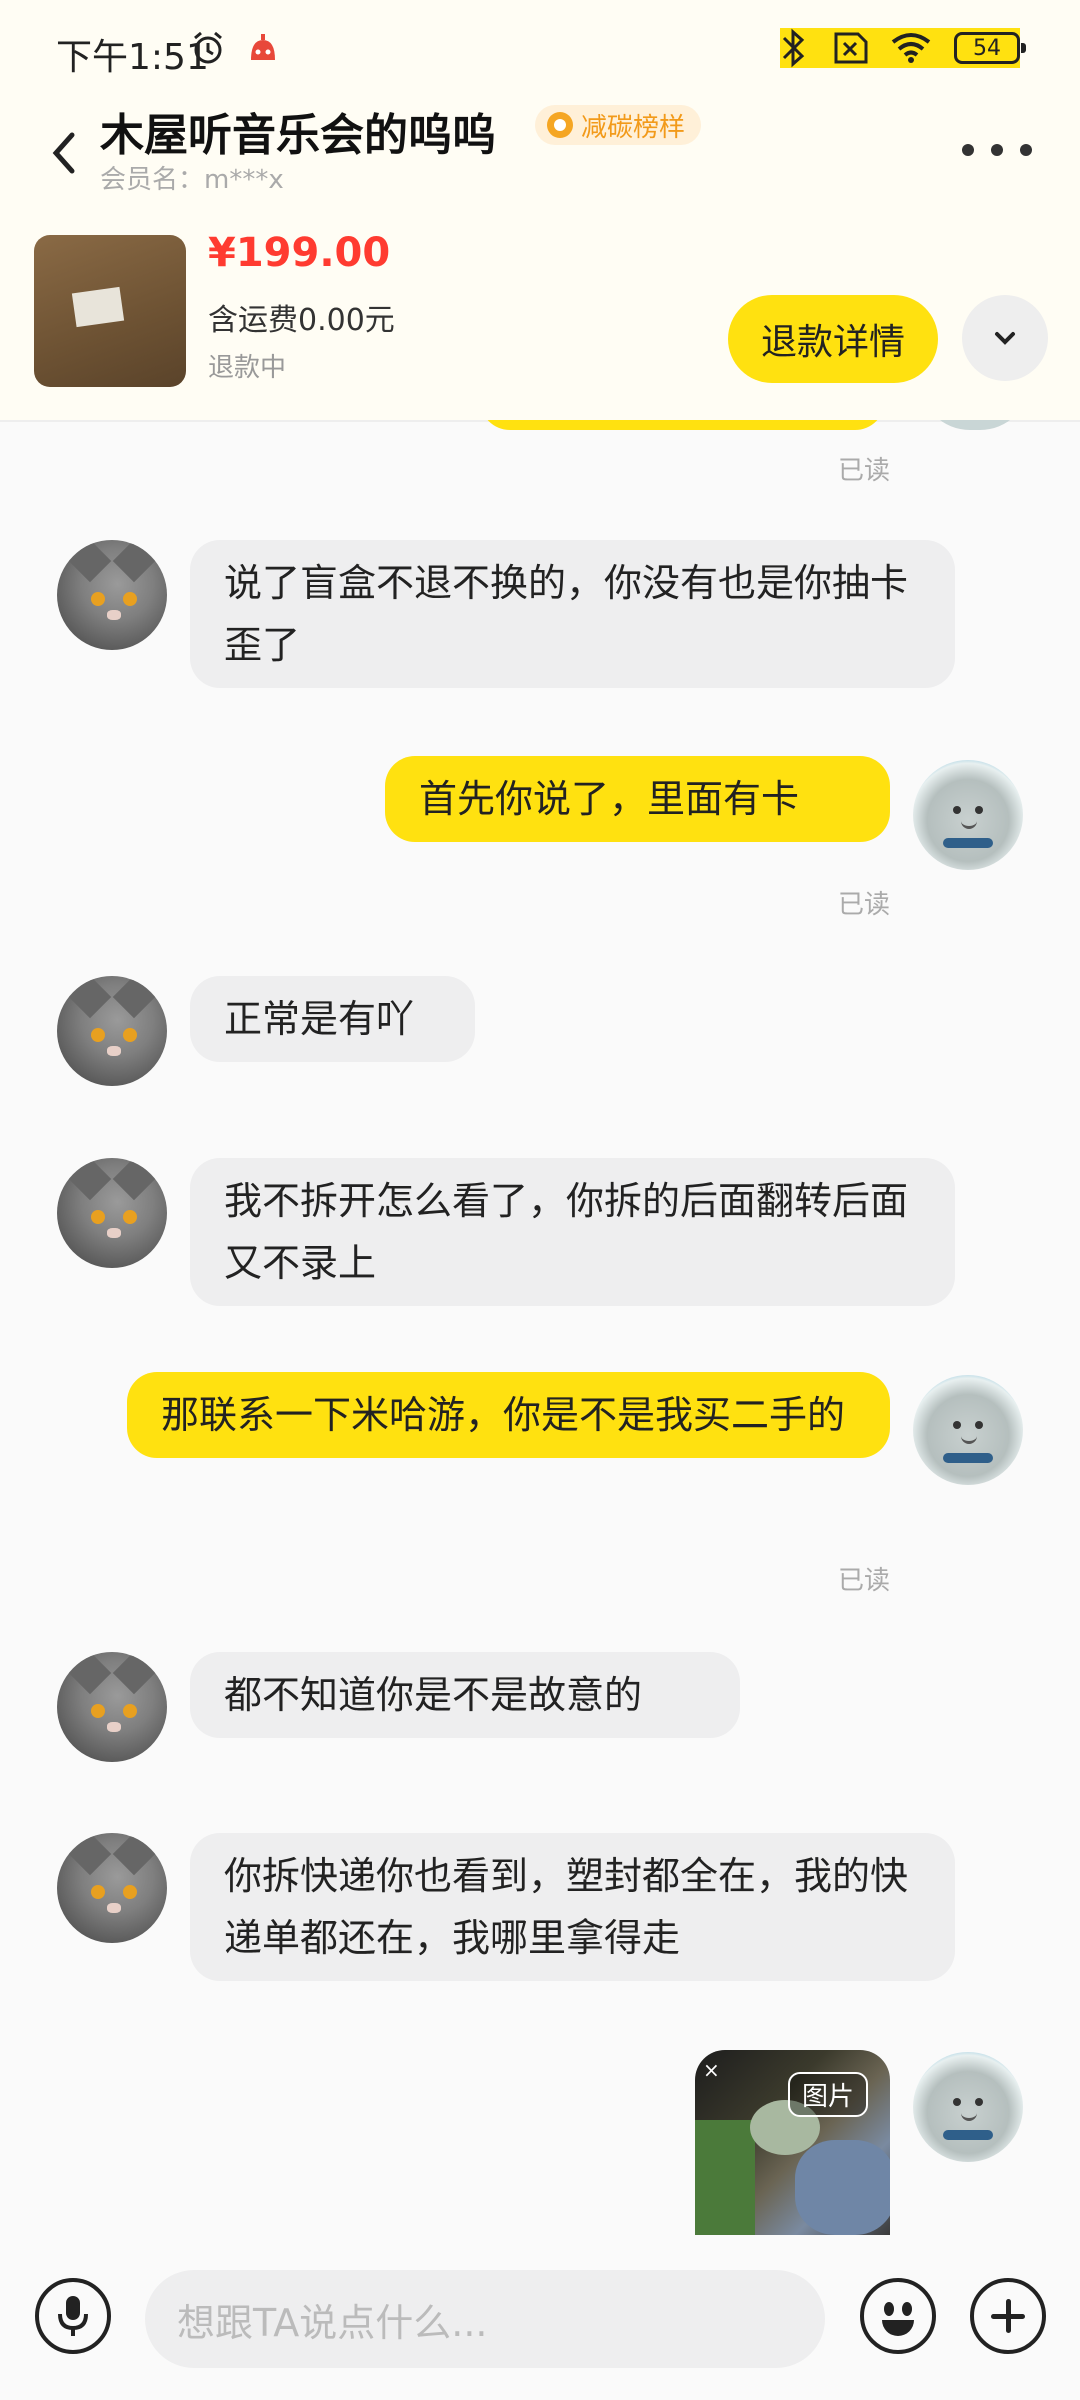 The width and height of the screenshot is (1080, 2400). I want to click on shipping-info: 含运费0.00元, so click(301, 320).